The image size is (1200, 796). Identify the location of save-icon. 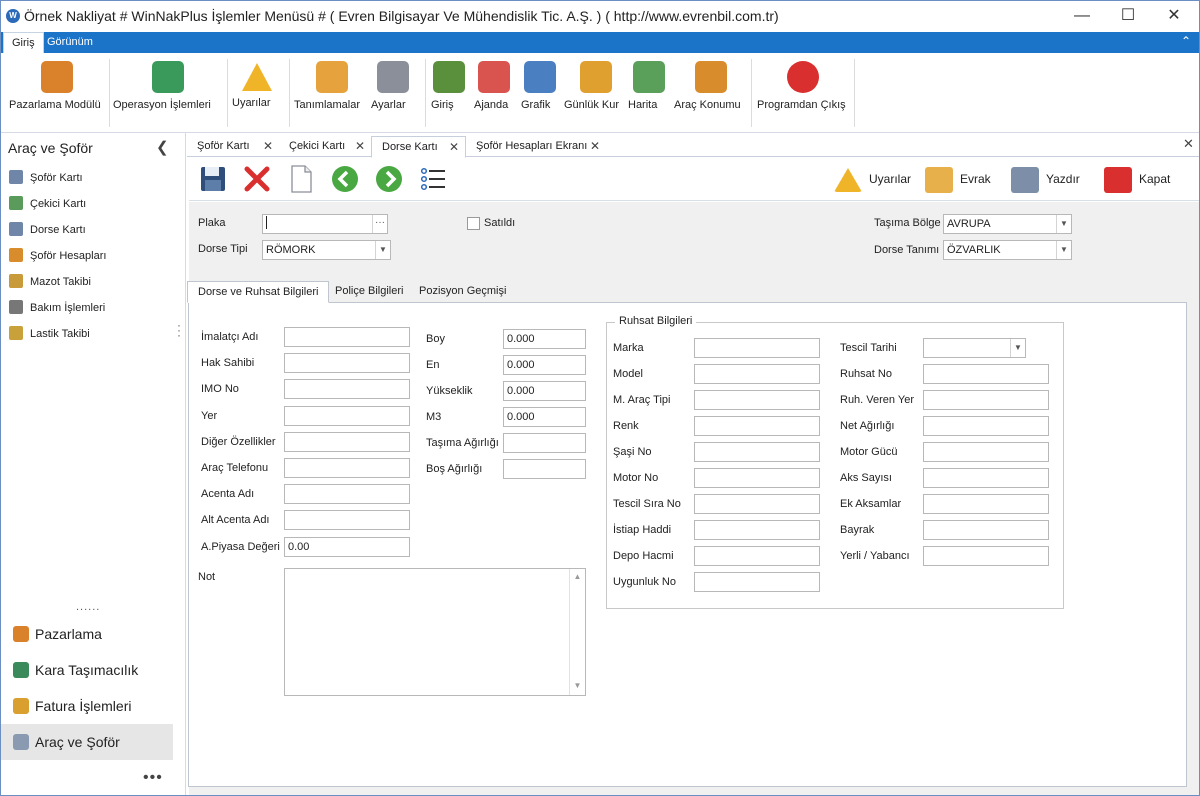
(213, 179).